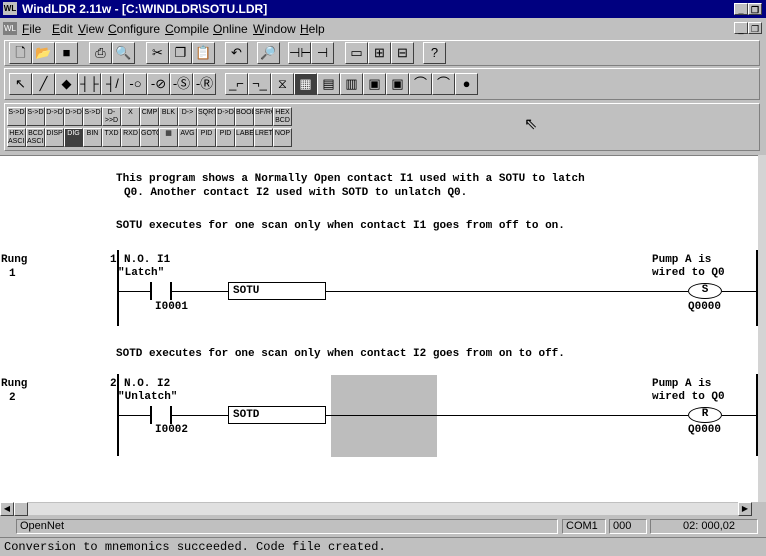 This screenshot has height=556, width=766. I want to click on mcr-icon: ▣, so click(397, 84).